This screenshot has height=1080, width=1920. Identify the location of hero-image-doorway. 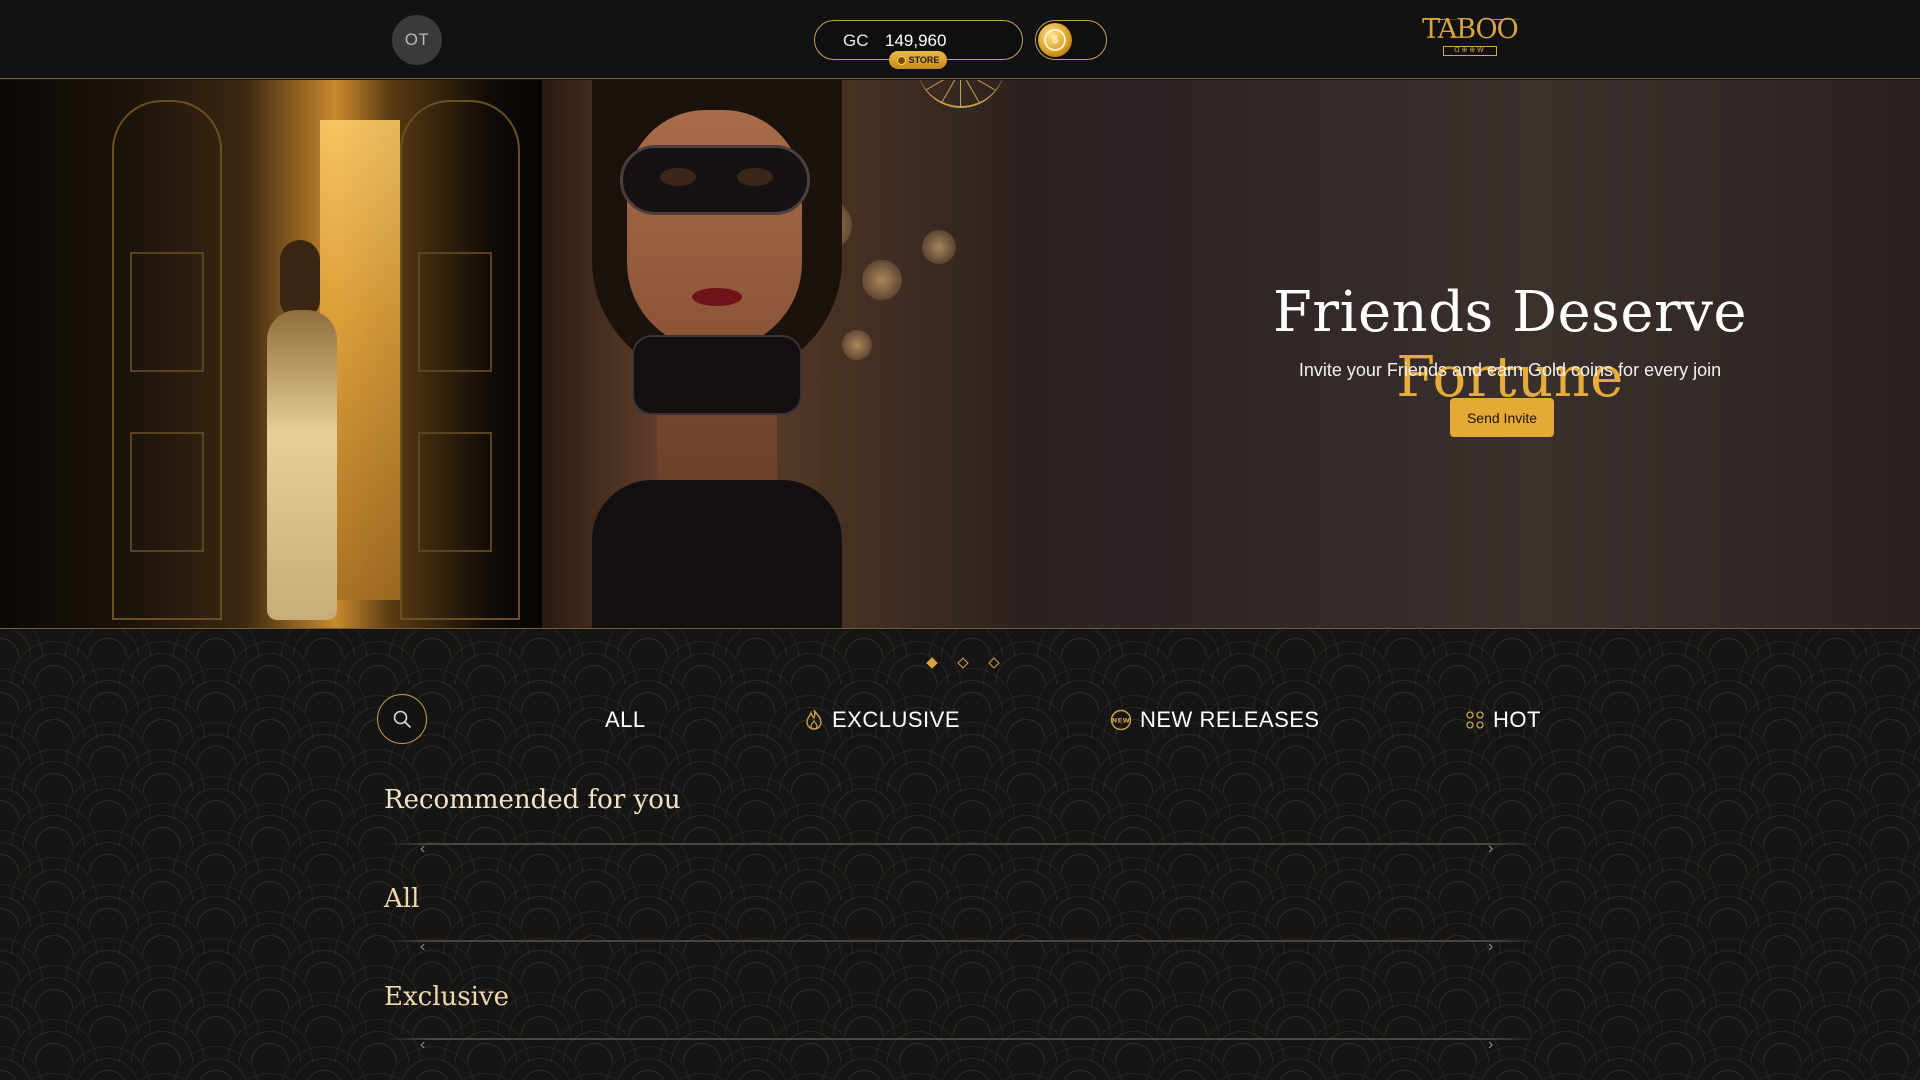
(271, 354).